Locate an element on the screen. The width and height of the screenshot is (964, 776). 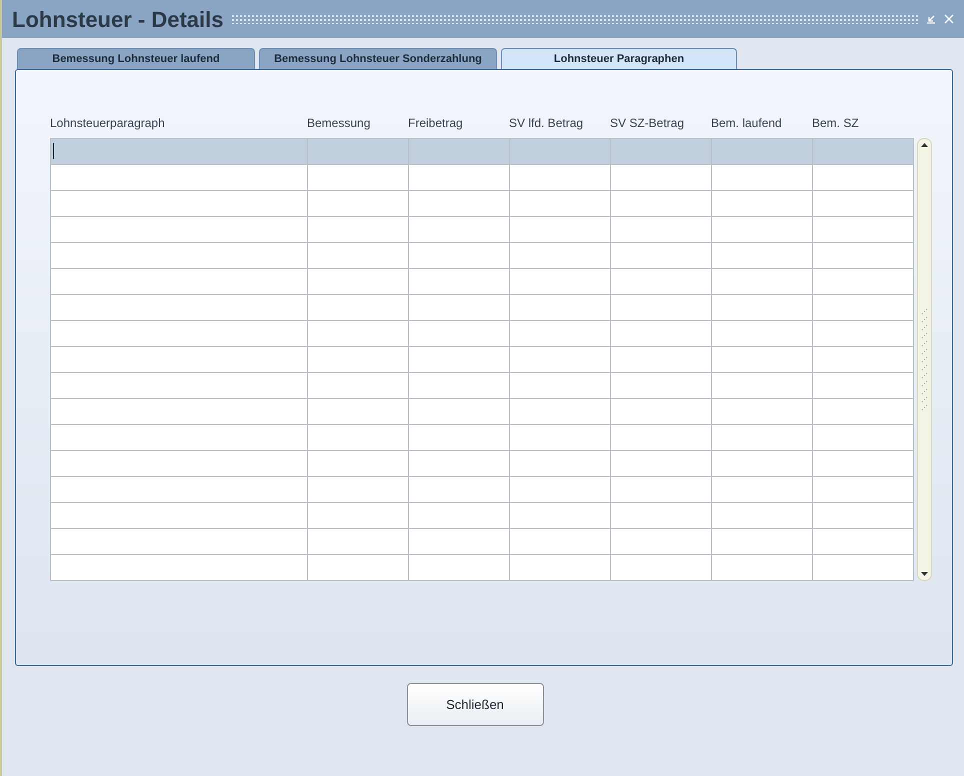
scrollbar is located at coordinates (924, 359).